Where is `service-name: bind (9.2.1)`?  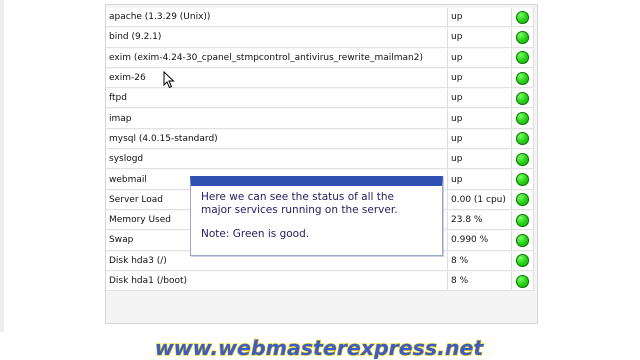
service-name: bind (9.2.1) is located at coordinates (277, 37).